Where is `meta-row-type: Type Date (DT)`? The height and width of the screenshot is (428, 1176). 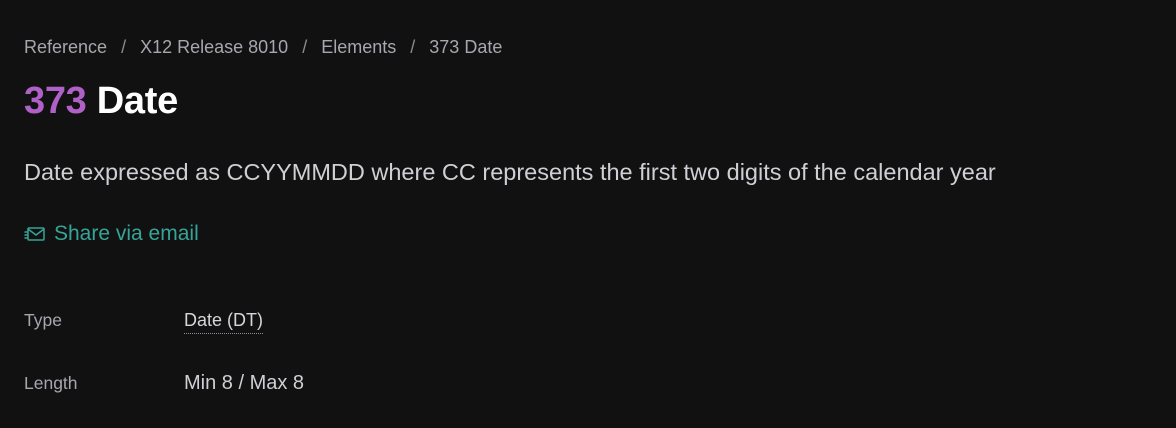 meta-row-type: Type Date (DT) is located at coordinates (144, 322).